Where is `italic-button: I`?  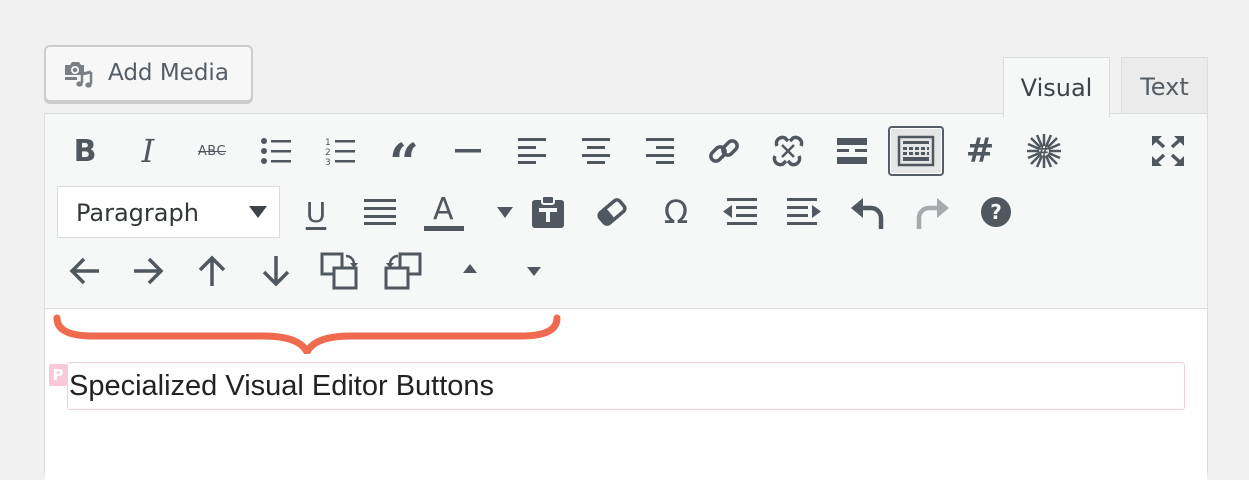
italic-button: I is located at coordinates (148, 151).